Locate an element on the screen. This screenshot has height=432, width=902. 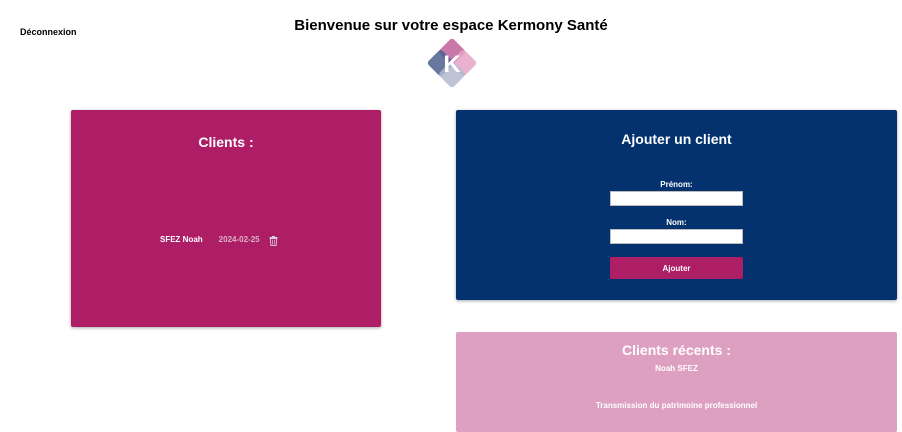
client-date: 2024-02-25 is located at coordinates (239, 239).